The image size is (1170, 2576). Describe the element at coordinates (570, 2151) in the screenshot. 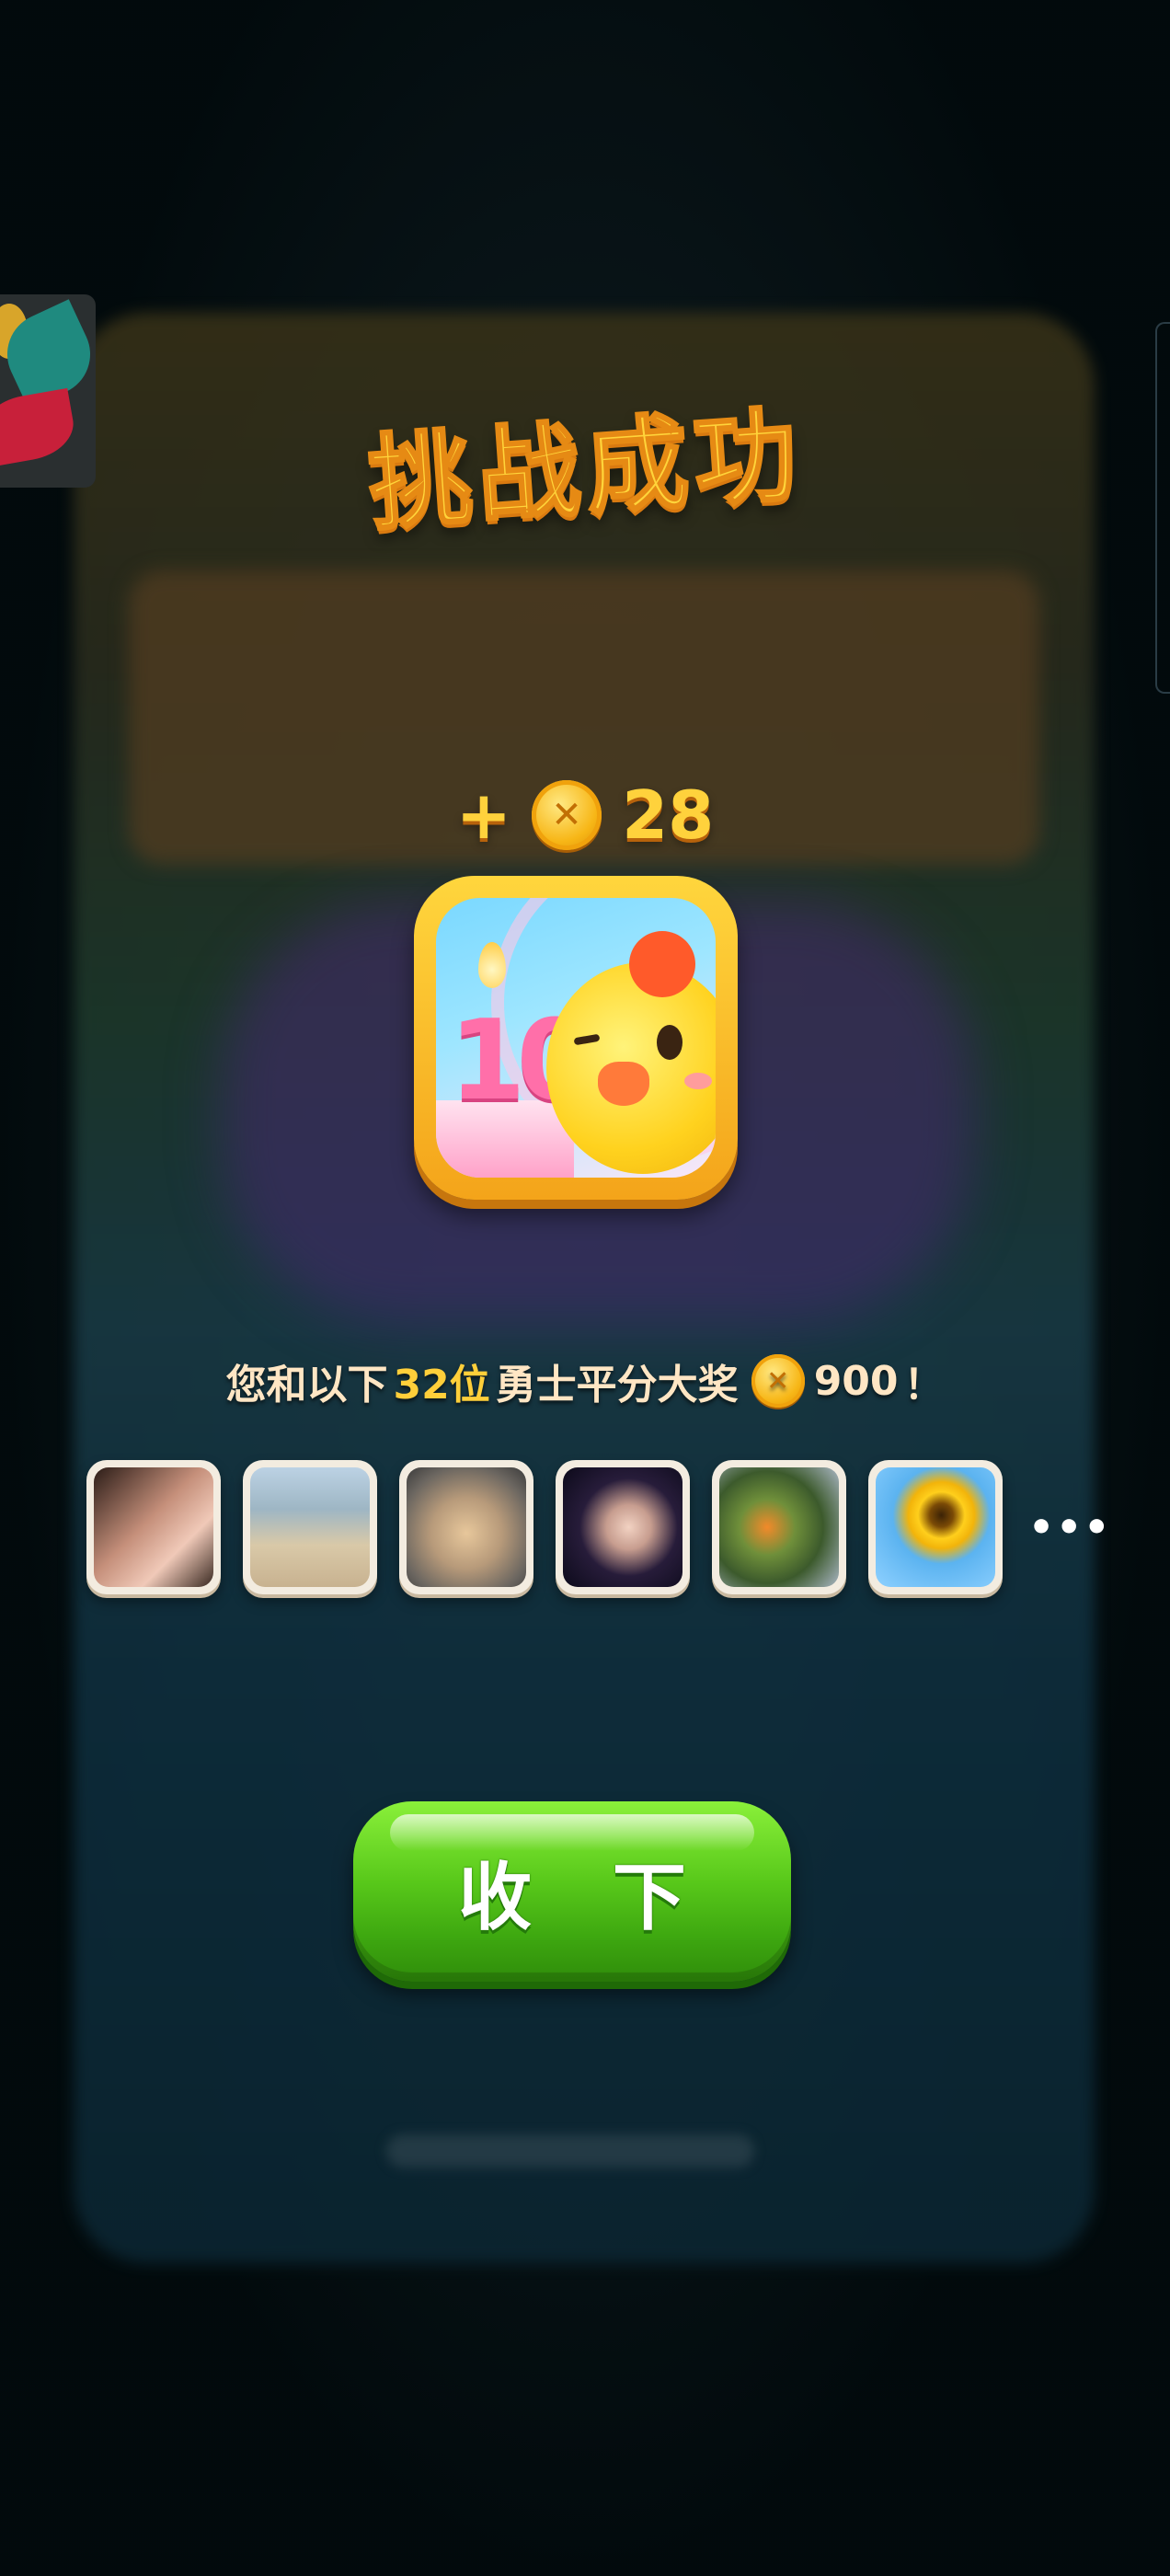

I see `background-bar` at that location.